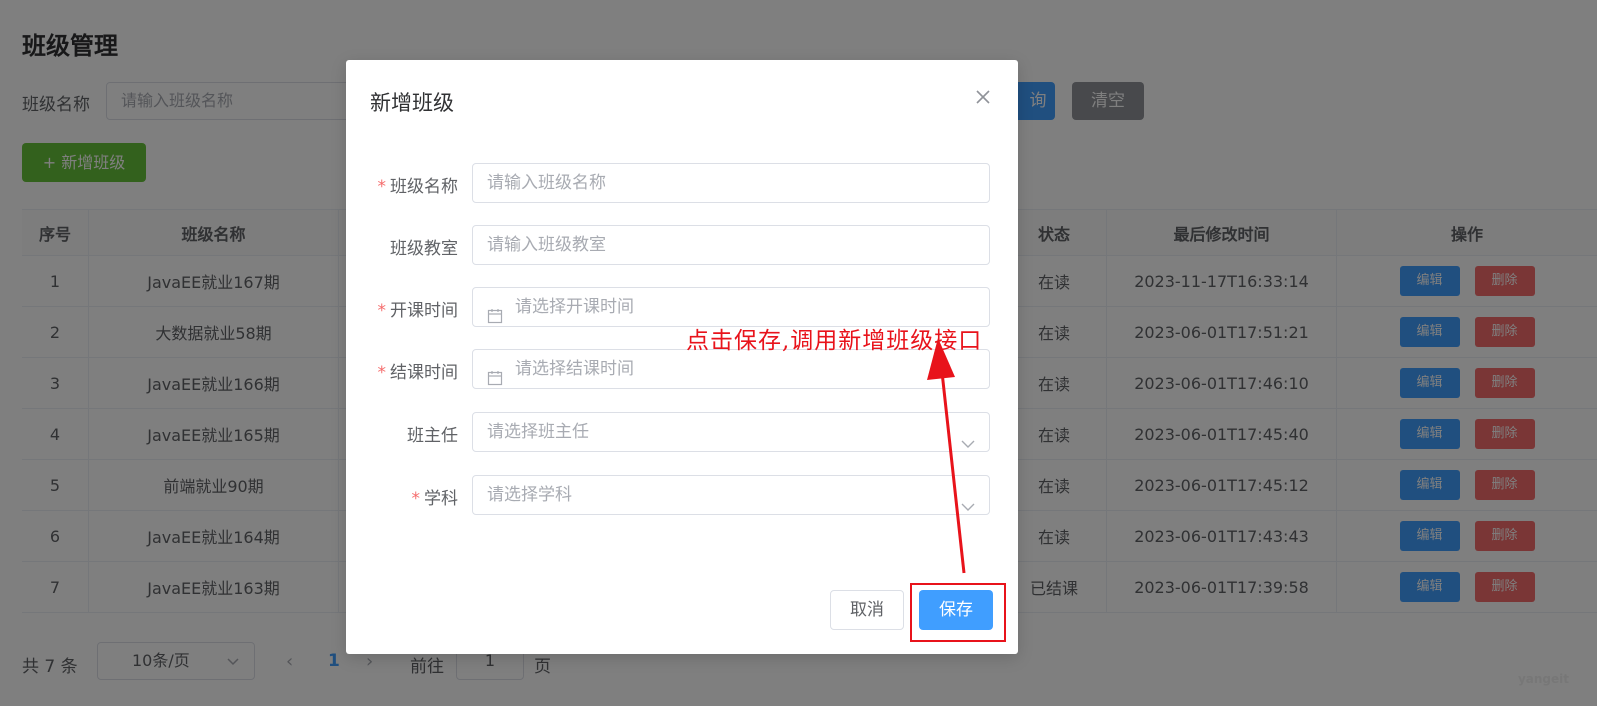 This screenshot has height=706, width=1597. I want to click on start-date-placeholder: 请选择开课时间, so click(574, 307).